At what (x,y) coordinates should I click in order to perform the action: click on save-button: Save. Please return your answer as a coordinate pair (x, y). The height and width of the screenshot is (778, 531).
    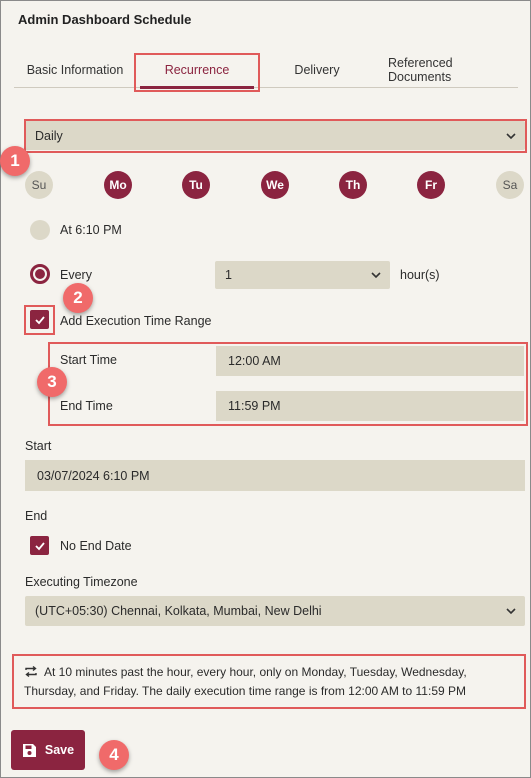
    Looking at the image, I should click on (48, 750).